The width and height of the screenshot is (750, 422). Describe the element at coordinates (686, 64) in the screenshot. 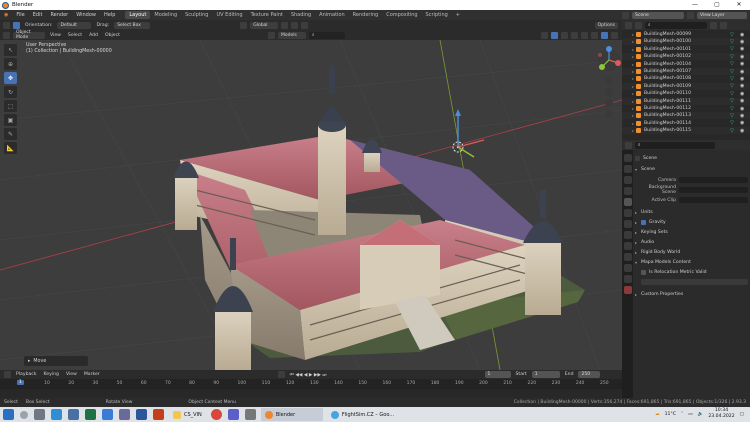

I see `outliner-row: ▸ BuildingMesh-00104 ▽ ◉` at that location.